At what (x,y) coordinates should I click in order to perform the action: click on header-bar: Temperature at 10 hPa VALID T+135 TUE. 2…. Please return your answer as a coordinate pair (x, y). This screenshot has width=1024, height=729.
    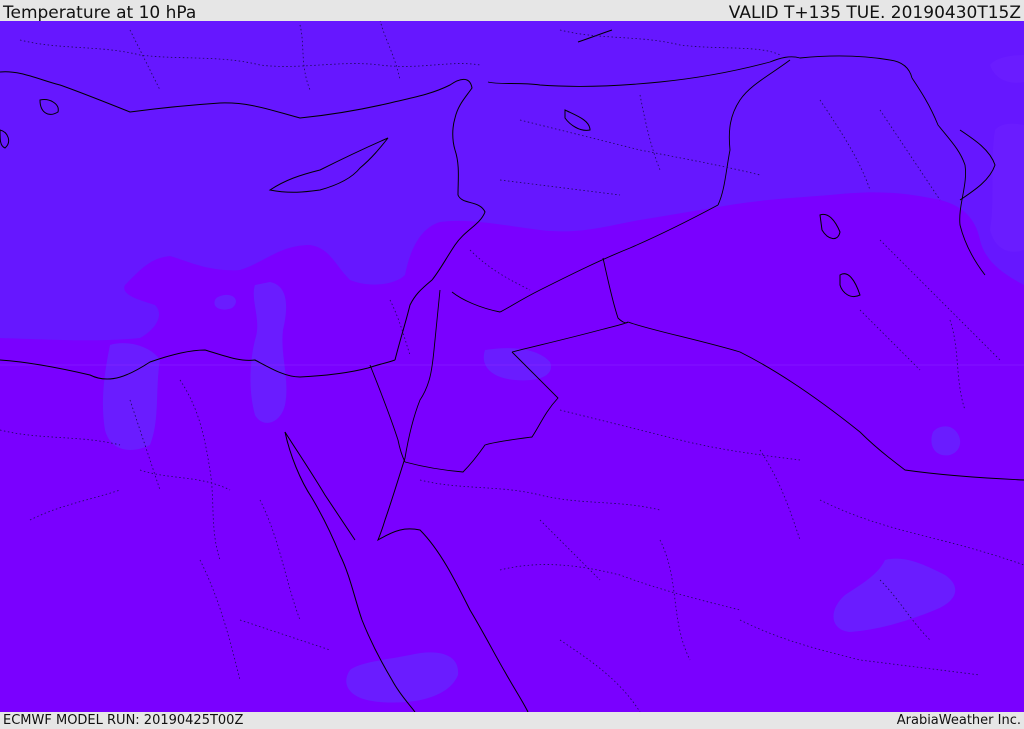
    Looking at the image, I should click on (512, 11).